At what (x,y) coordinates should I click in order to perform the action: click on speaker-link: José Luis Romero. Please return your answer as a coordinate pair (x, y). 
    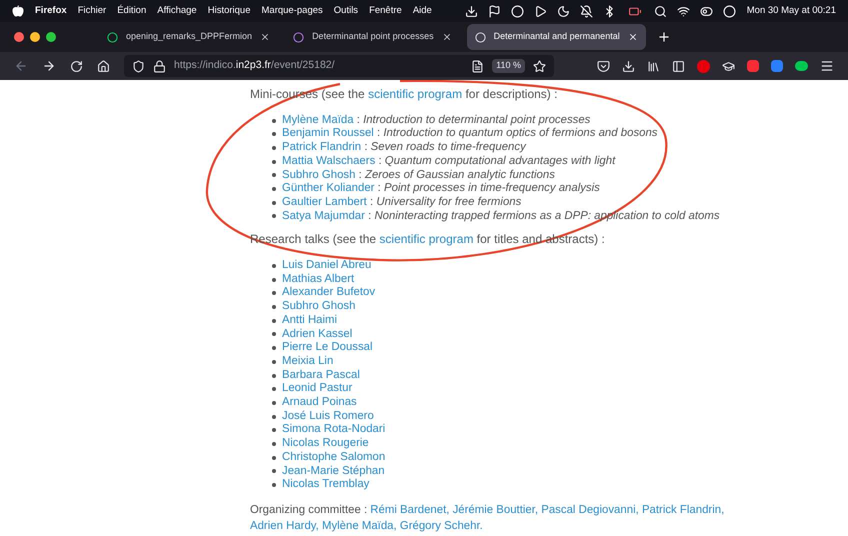
    Looking at the image, I should click on (328, 417).